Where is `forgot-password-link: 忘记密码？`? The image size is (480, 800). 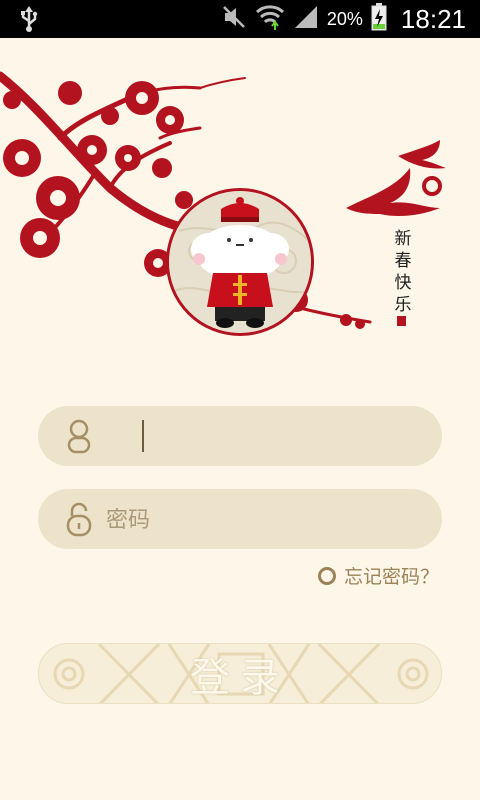 forgot-password-link: 忘记密码？ is located at coordinates (378, 575).